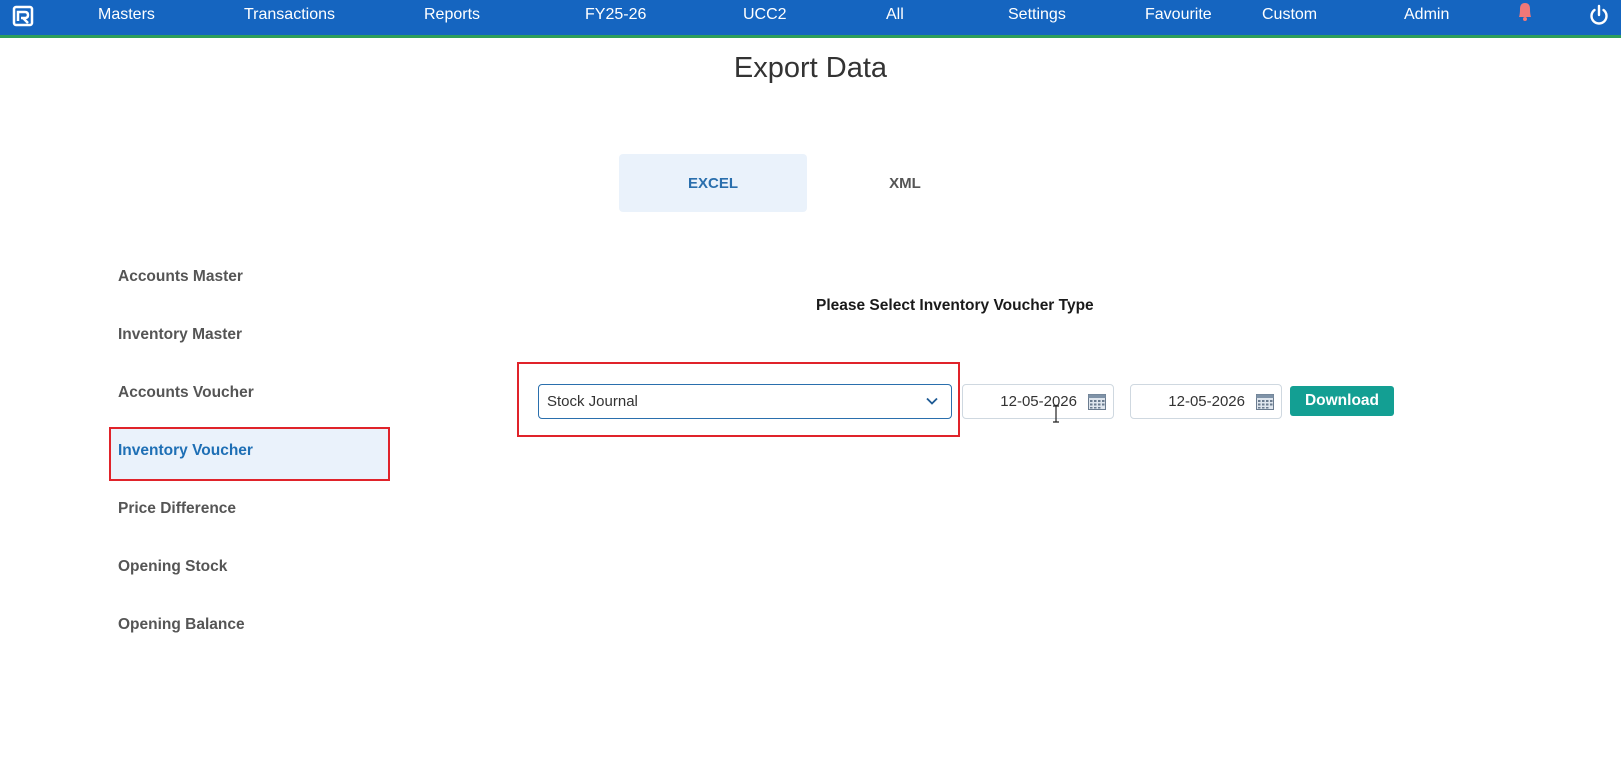  What do you see at coordinates (1289, 15) in the screenshot?
I see `nav-custom: Custom` at bounding box center [1289, 15].